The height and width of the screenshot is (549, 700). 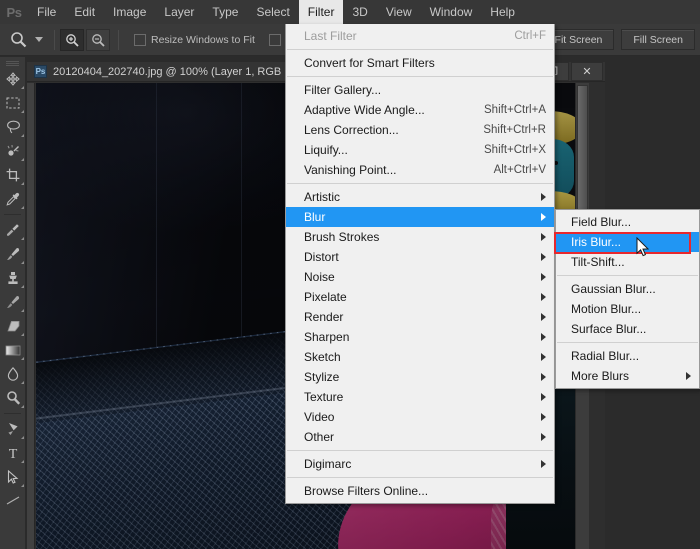 What do you see at coordinates (13, 429) in the screenshot?
I see `pen-tool` at bounding box center [13, 429].